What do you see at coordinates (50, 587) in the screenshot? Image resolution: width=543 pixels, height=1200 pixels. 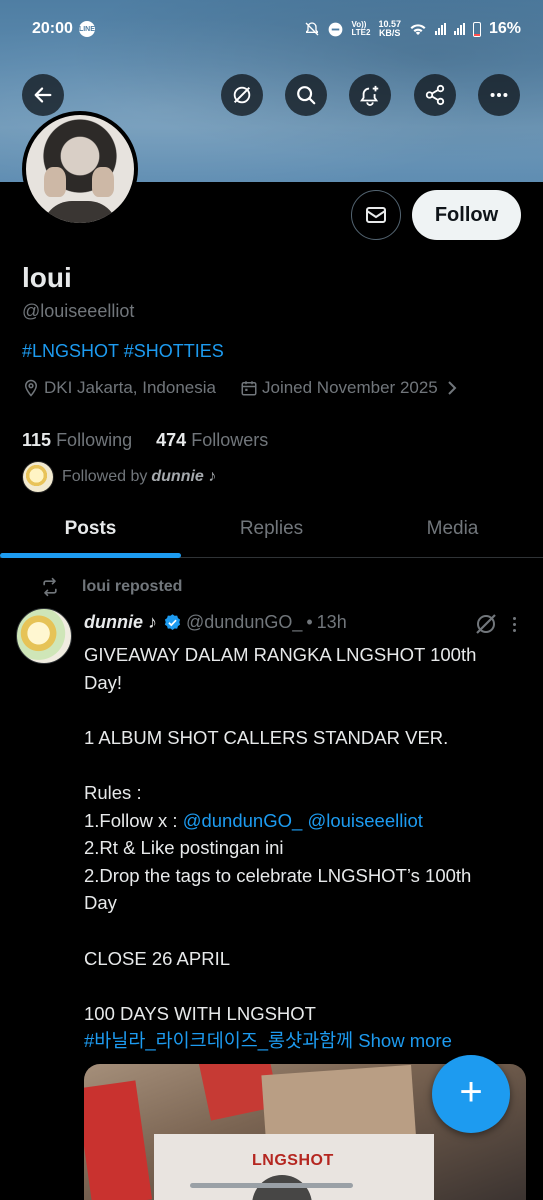 I see `repost-icon` at bounding box center [50, 587].